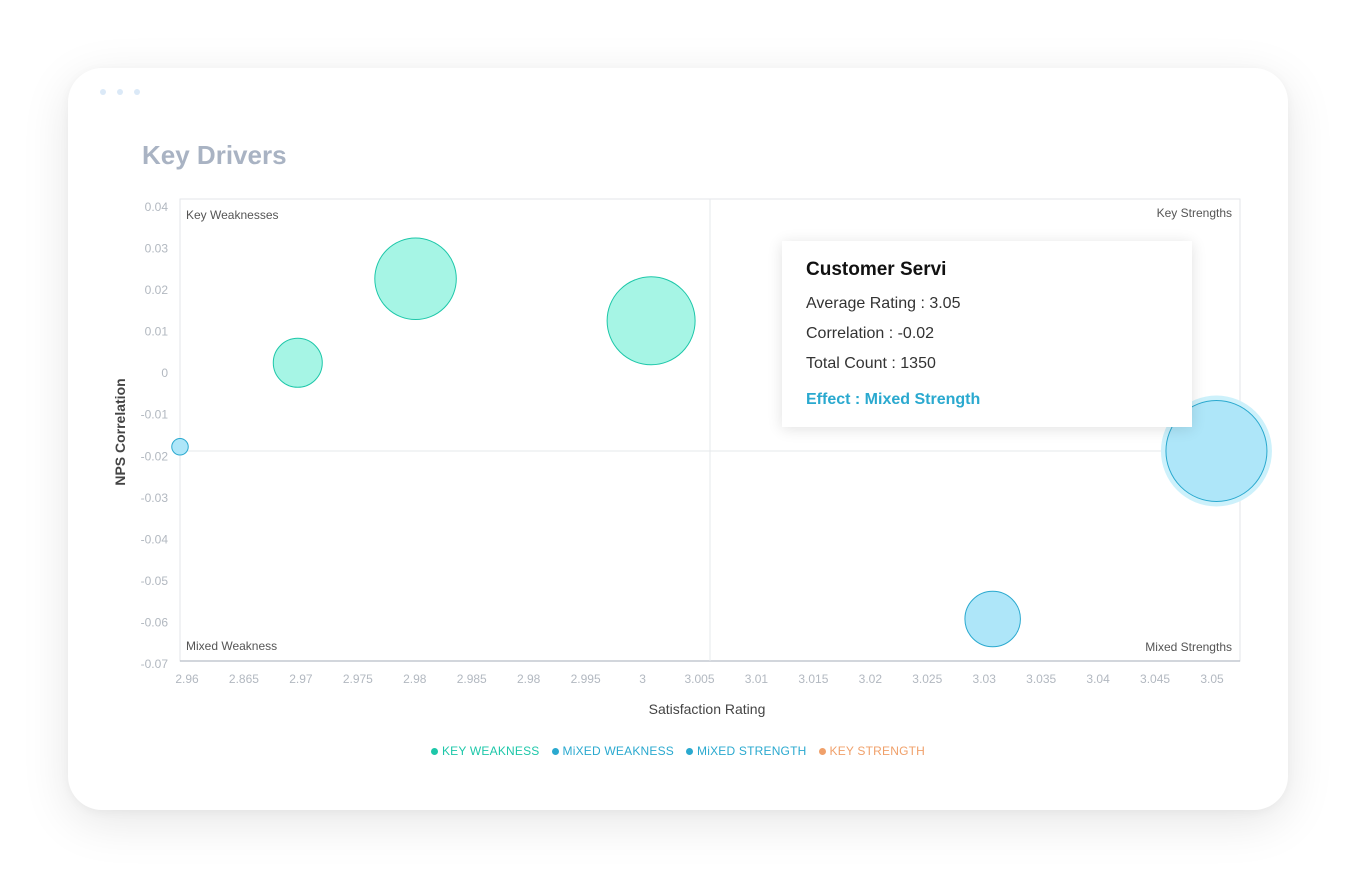  I want to click on quadrant-label-key-weaknesses: Key Weaknesses, so click(232, 215).